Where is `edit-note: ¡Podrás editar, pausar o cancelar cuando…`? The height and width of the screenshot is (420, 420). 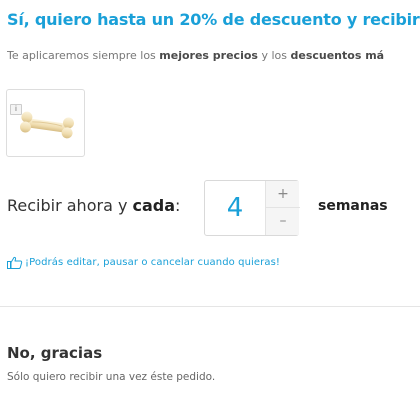
edit-note: ¡Podrás editar, pausar o cancelar cuando… is located at coordinates (143, 262).